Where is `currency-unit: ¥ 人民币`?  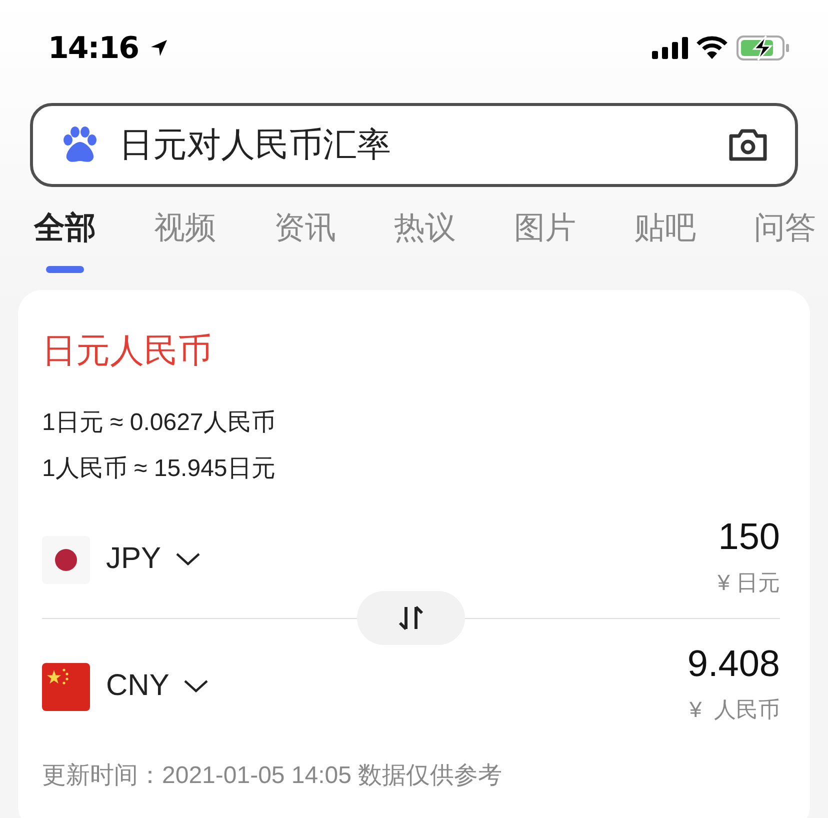
currency-unit: ¥ 人民币 is located at coordinates (735, 710).